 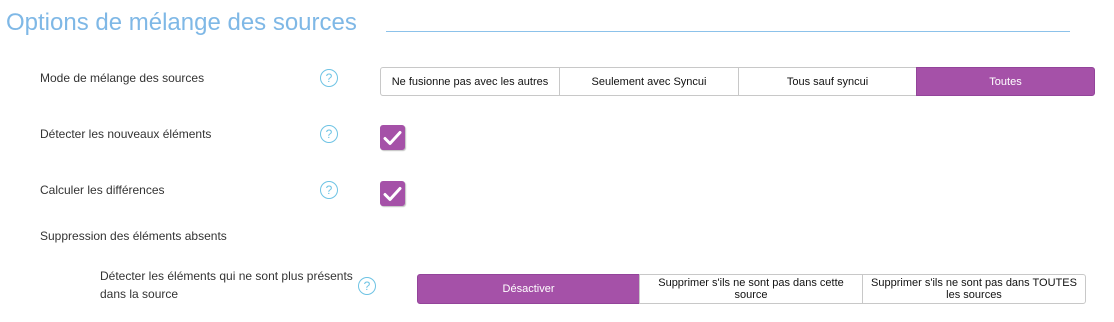 I want to click on detect-new-label: Détecter les nouveaux éléments, so click(x=126, y=134).